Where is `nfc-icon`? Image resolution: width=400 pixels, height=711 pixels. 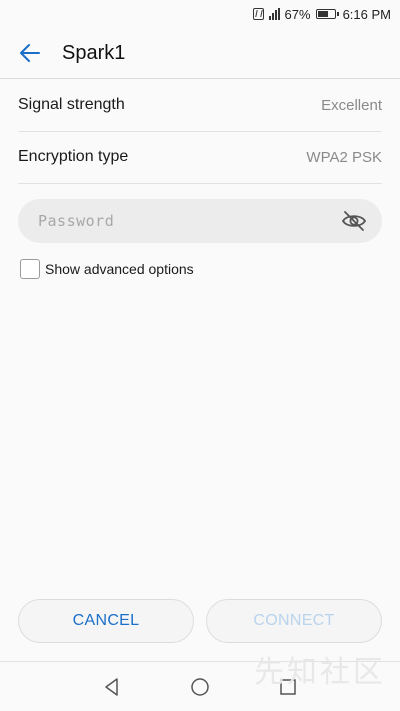 nfc-icon is located at coordinates (258, 14).